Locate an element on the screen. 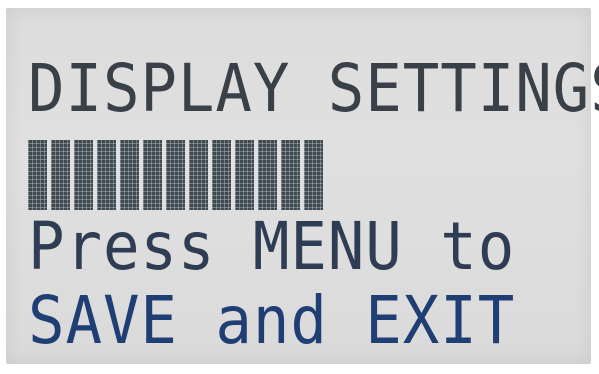  level-bar-fill is located at coordinates (175, 175).